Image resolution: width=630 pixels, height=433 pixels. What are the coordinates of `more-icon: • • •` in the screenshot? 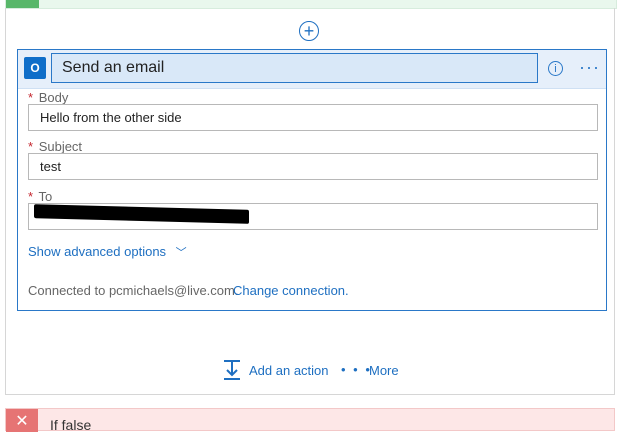 It's located at (356, 369).